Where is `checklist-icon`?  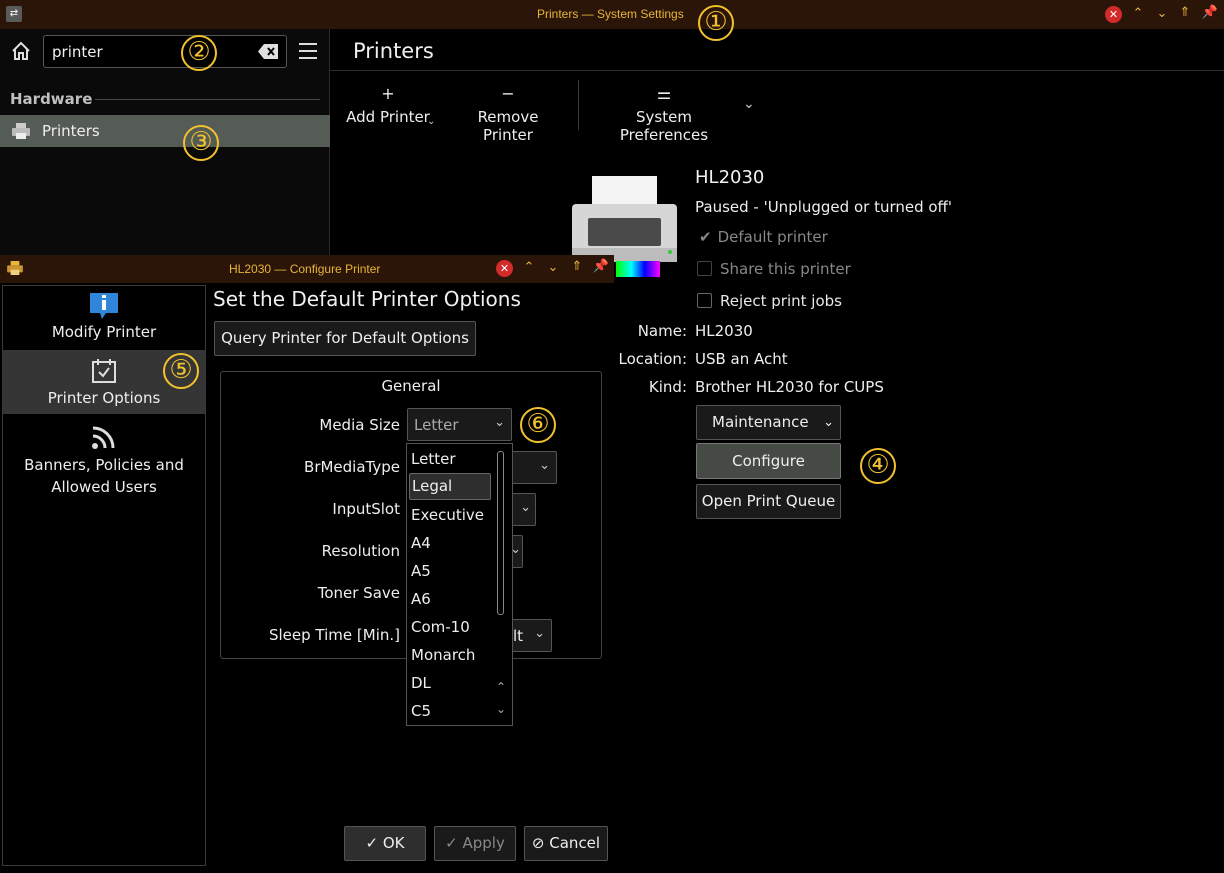
checklist-icon is located at coordinates (104, 371).